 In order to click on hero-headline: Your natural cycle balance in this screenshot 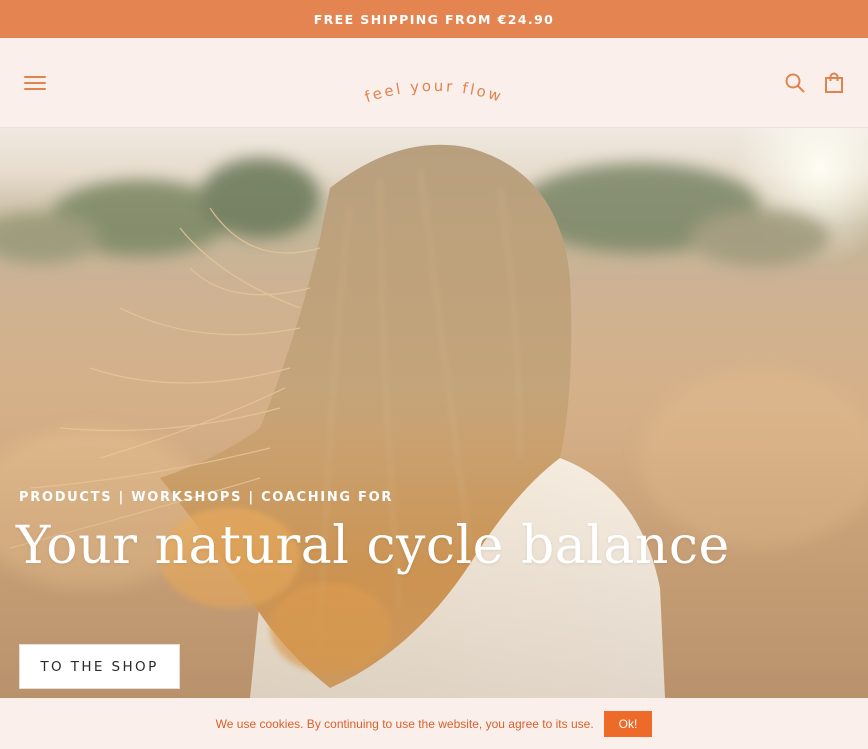, I will do `click(373, 546)`.